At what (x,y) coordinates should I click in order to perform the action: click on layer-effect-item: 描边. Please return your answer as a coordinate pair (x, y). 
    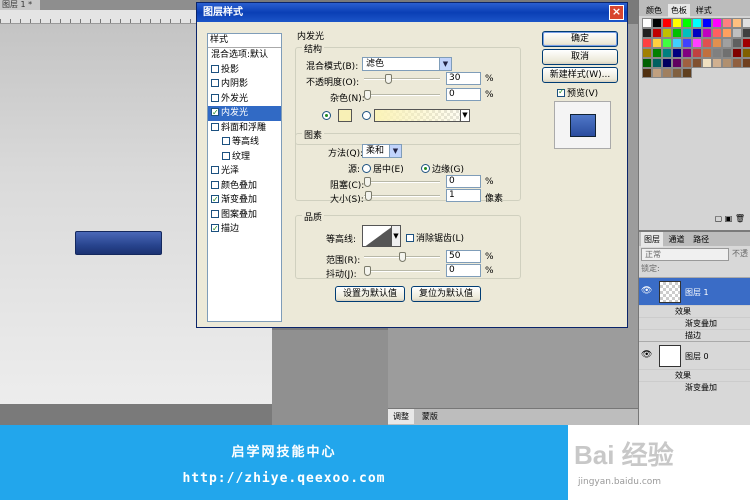
    Looking at the image, I should click on (694, 335).